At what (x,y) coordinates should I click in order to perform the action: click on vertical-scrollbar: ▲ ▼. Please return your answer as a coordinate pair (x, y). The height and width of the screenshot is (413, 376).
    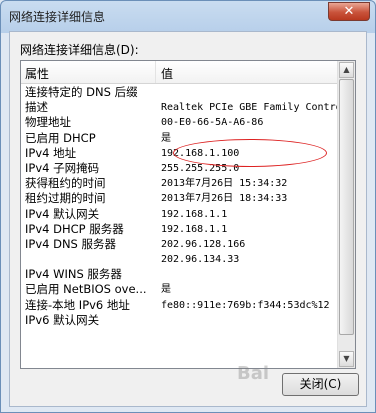
    Looking at the image, I should click on (346, 214).